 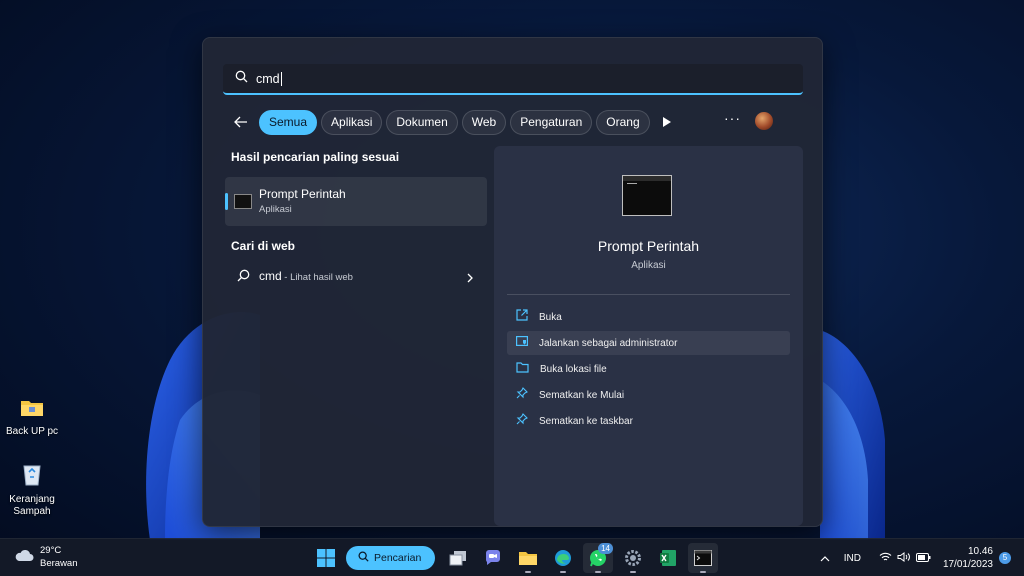 What do you see at coordinates (852, 558) in the screenshot?
I see `language-indicator: IND` at bounding box center [852, 558].